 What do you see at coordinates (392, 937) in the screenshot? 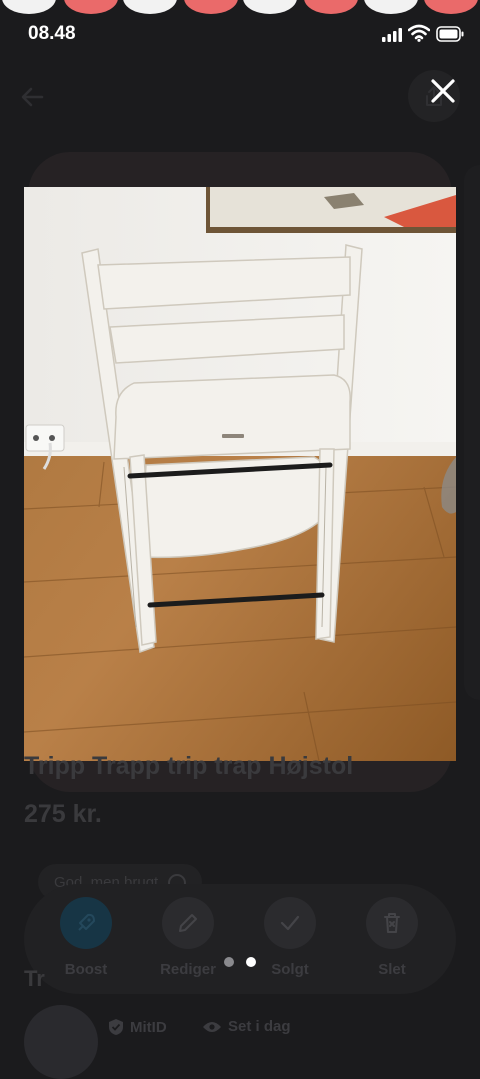
I see `delete-button: Slet` at bounding box center [392, 937].